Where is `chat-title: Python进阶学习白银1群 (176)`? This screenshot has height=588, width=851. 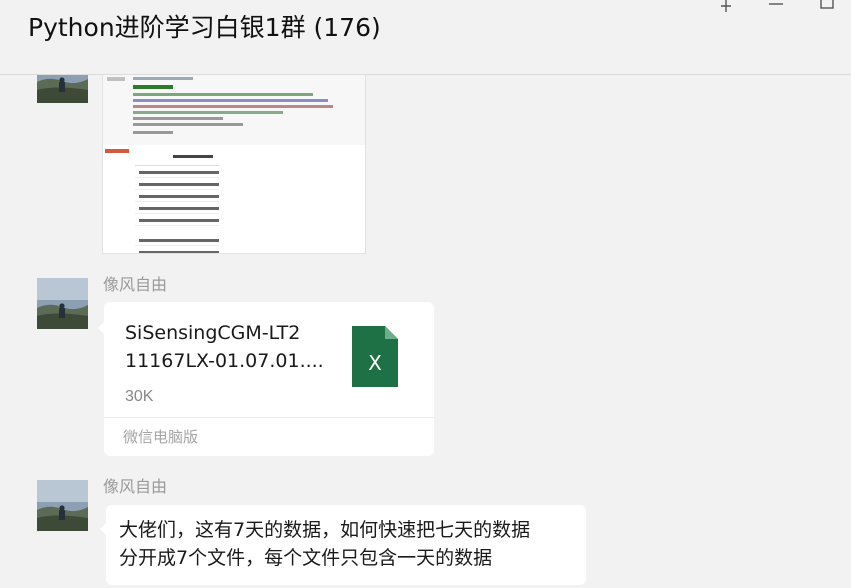
chat-title: Python进阶学习白银1群 (176) is located at coordinates (204, 27).